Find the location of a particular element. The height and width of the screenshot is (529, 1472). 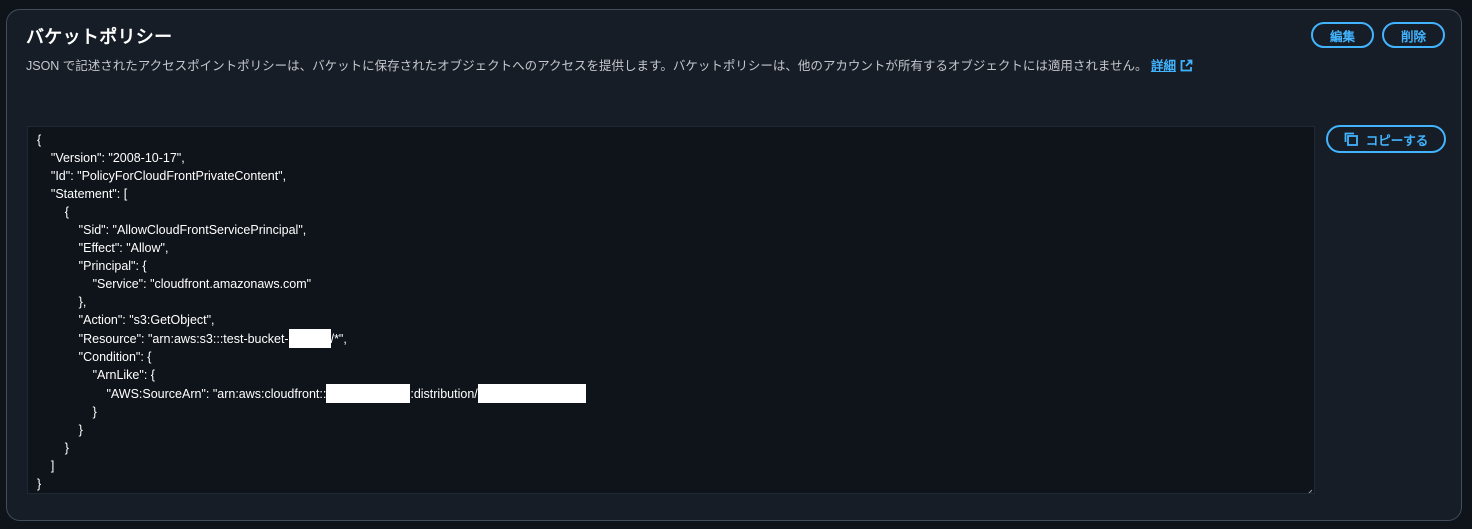

section-title: バケットポリシー is located at coordinates (99, 37).